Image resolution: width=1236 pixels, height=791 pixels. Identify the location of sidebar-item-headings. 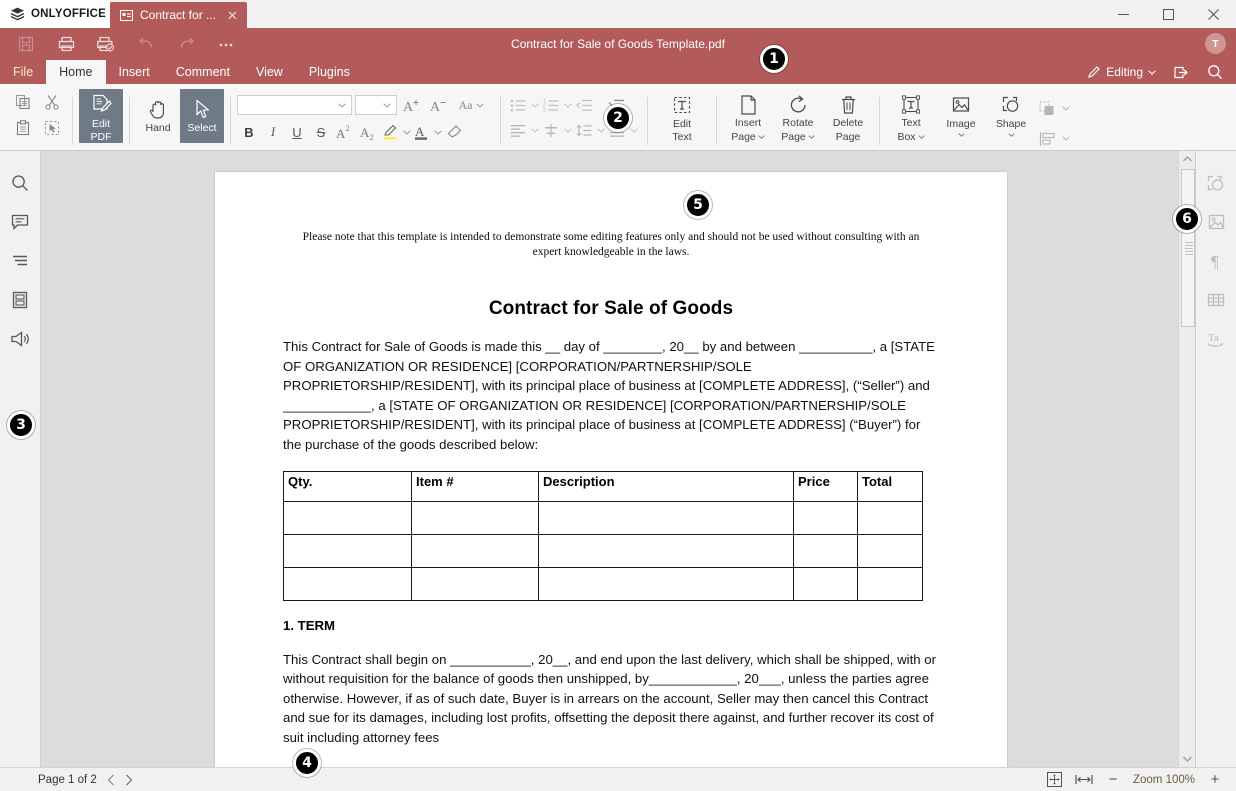
(20, 261).